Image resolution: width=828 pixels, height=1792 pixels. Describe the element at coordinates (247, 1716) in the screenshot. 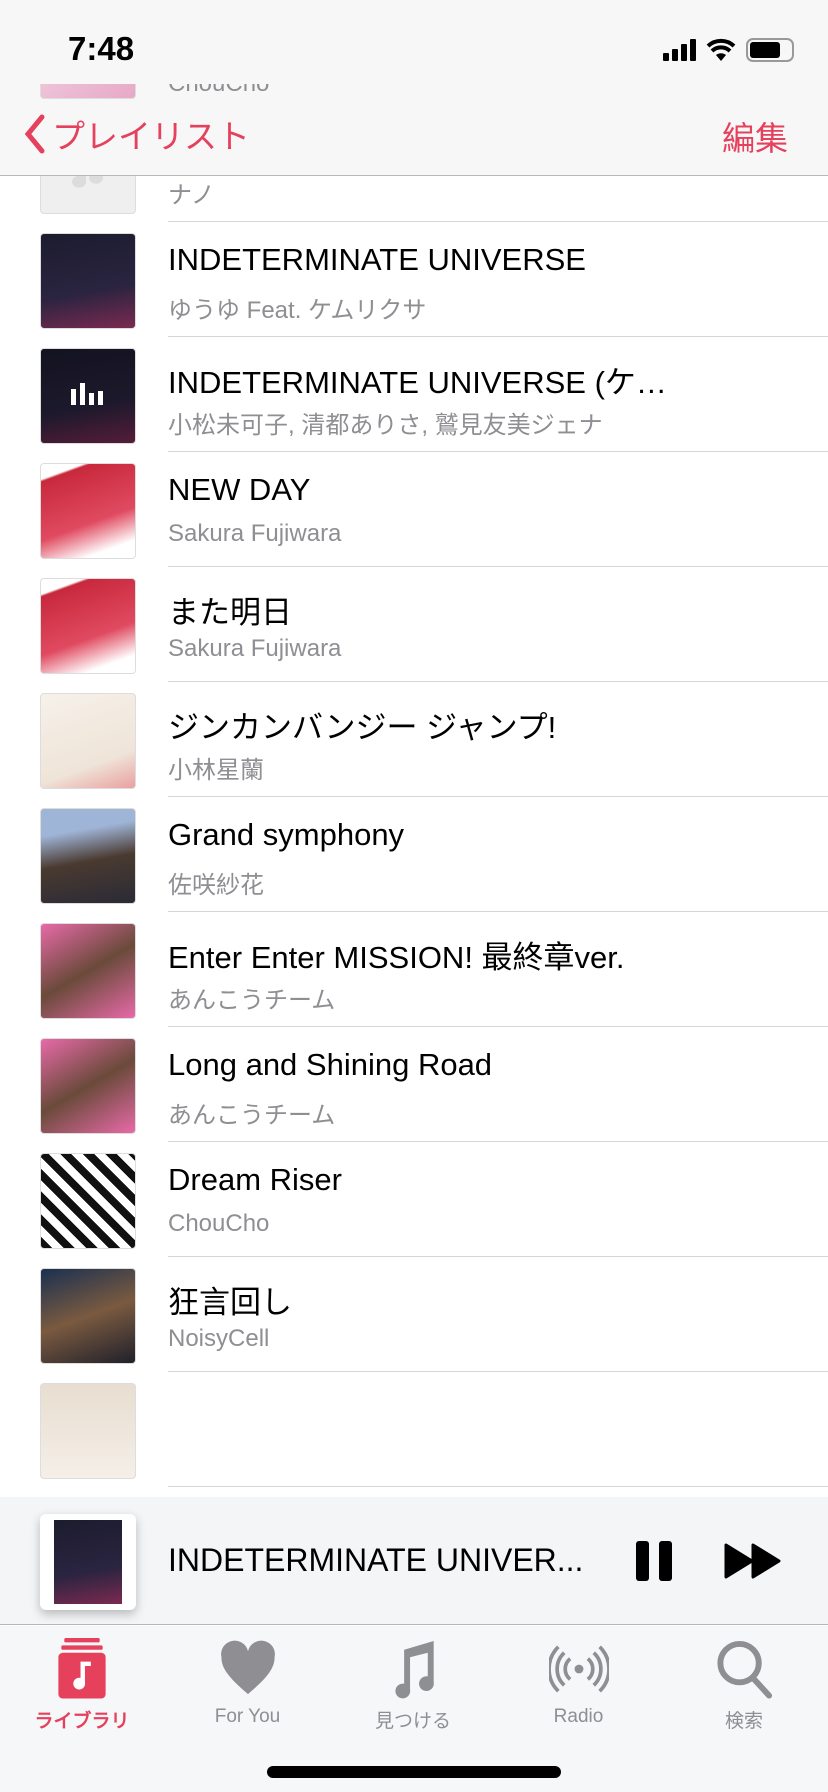

I see `tab-label: For You` at that location.